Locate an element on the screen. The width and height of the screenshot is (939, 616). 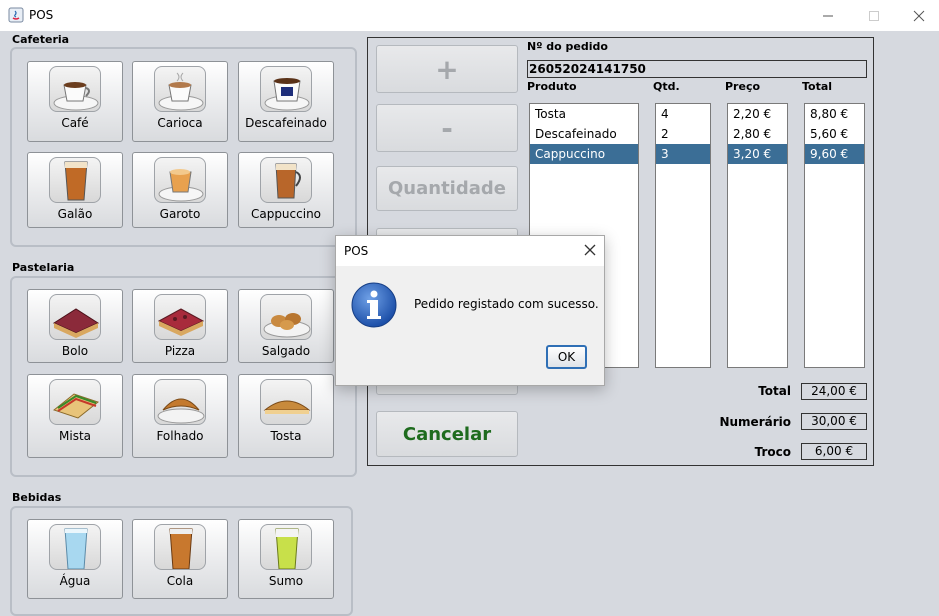
product-label: Sumo is located at coordinates (286, 581).